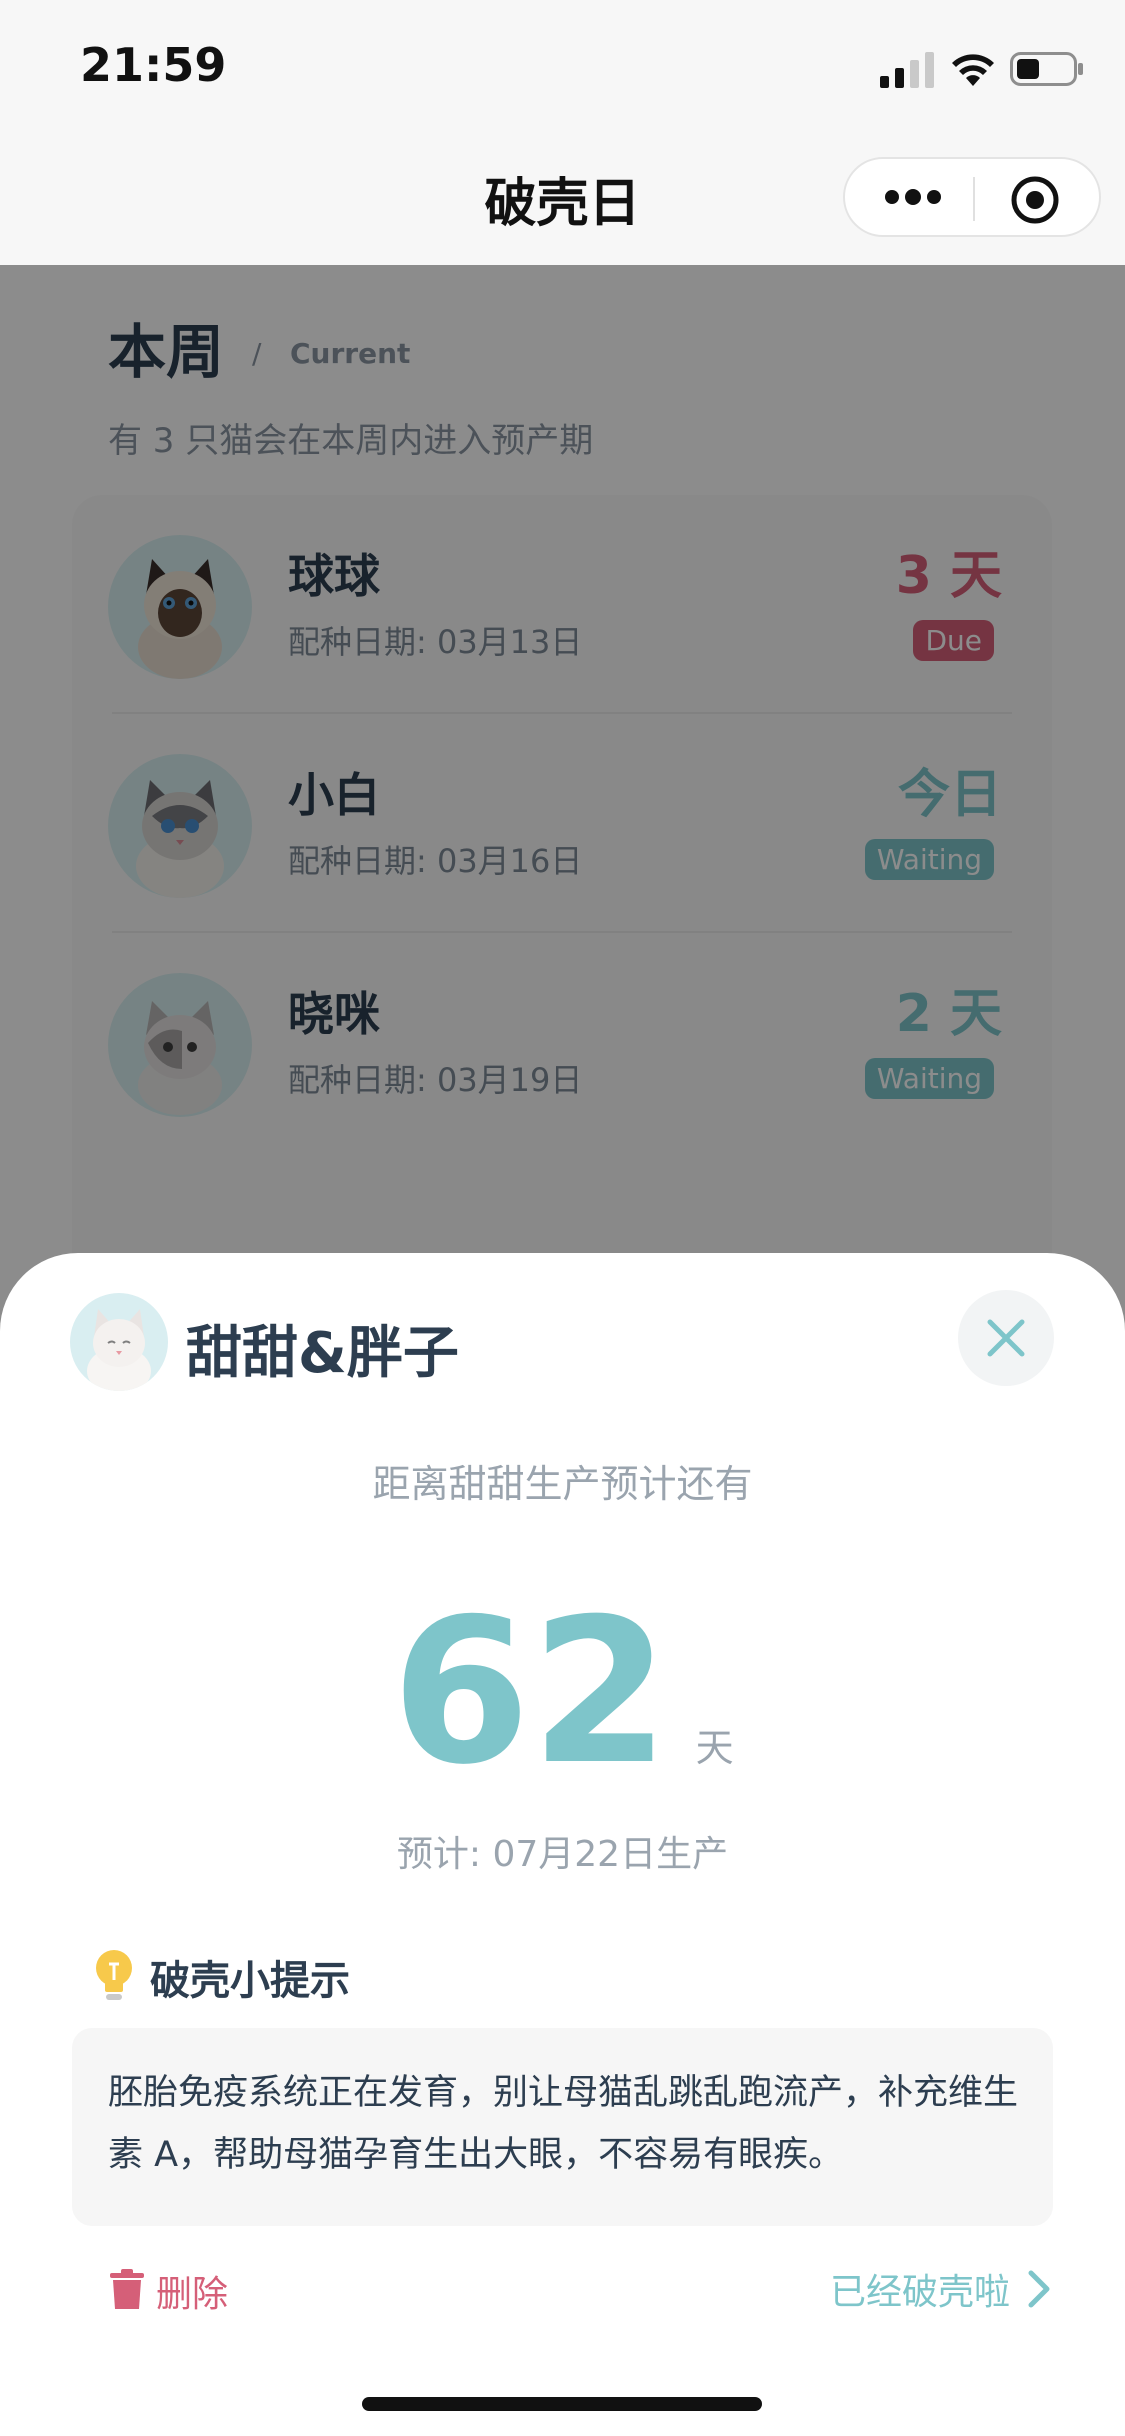 Image resolution: width=1125 pixels, height=2436 pixels. What do you see at coordinates (973, 70) in the screenshot?
I see `wifi-icon` at bounding box center [973, 70].